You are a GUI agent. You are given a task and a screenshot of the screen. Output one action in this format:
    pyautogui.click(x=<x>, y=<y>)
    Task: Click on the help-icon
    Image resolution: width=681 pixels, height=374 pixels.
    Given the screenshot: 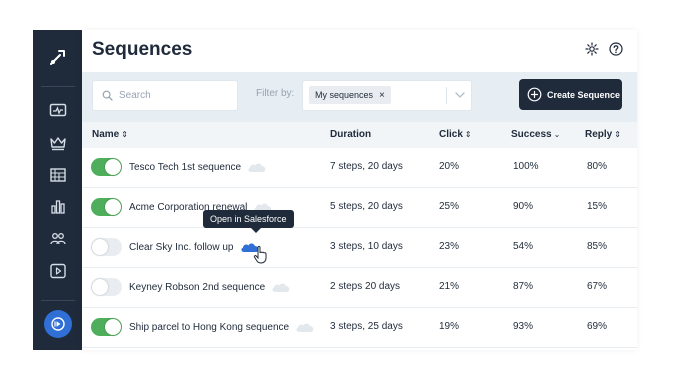 What is the action you would take?
    pyautogui.click(x=616, y=51)
    